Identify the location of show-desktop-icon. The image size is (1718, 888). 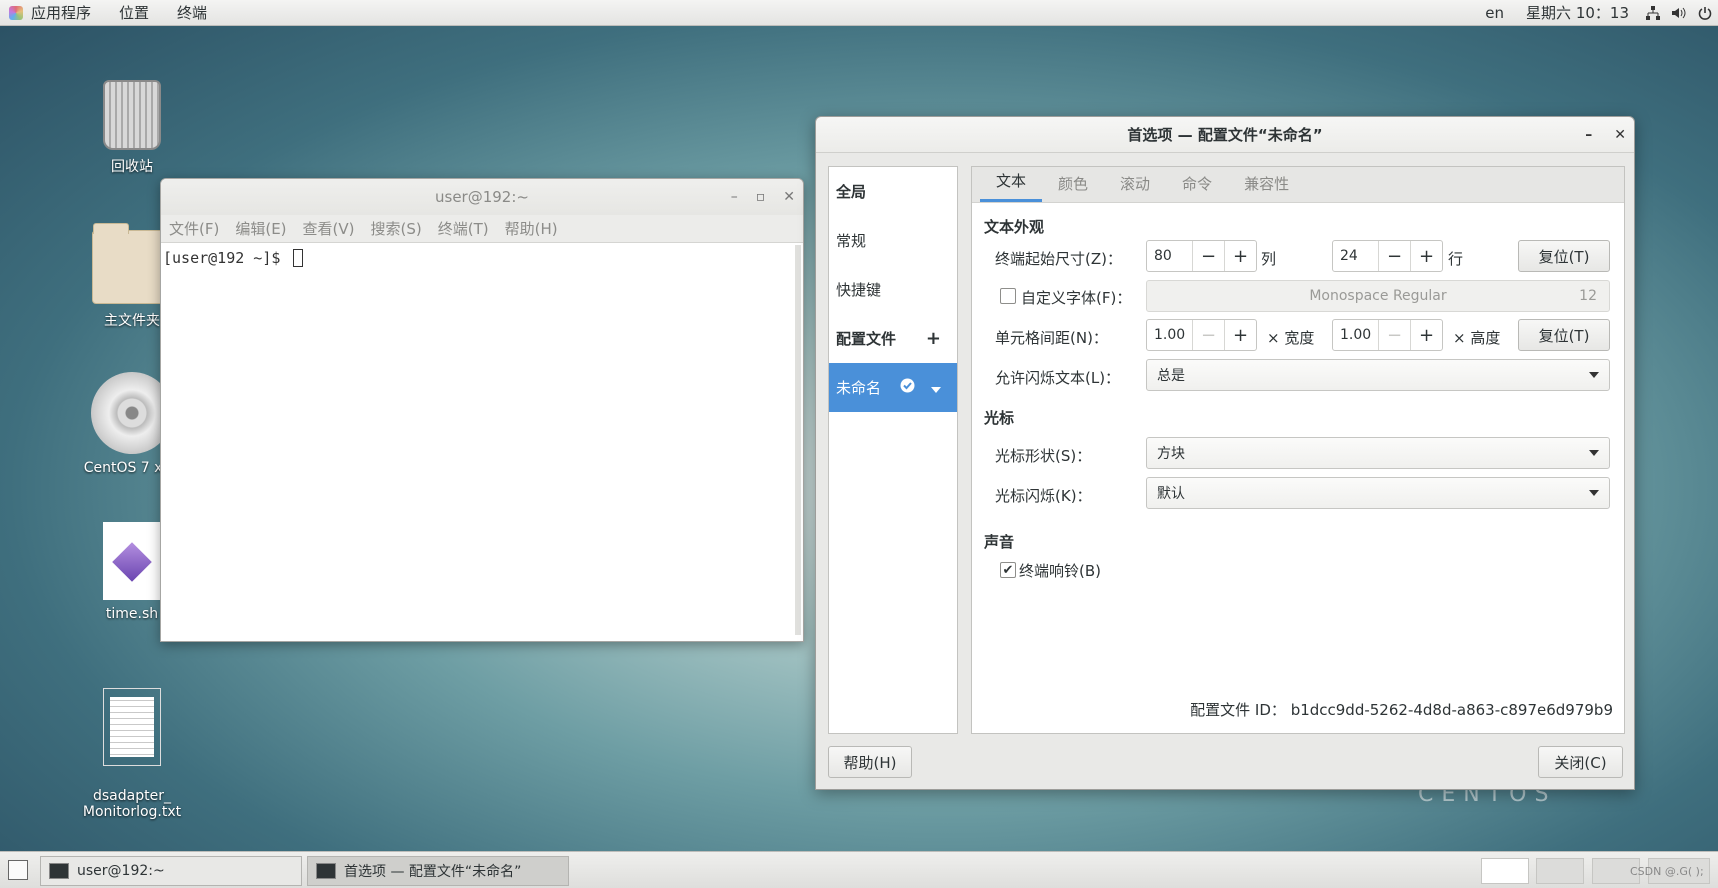
(18, 870).